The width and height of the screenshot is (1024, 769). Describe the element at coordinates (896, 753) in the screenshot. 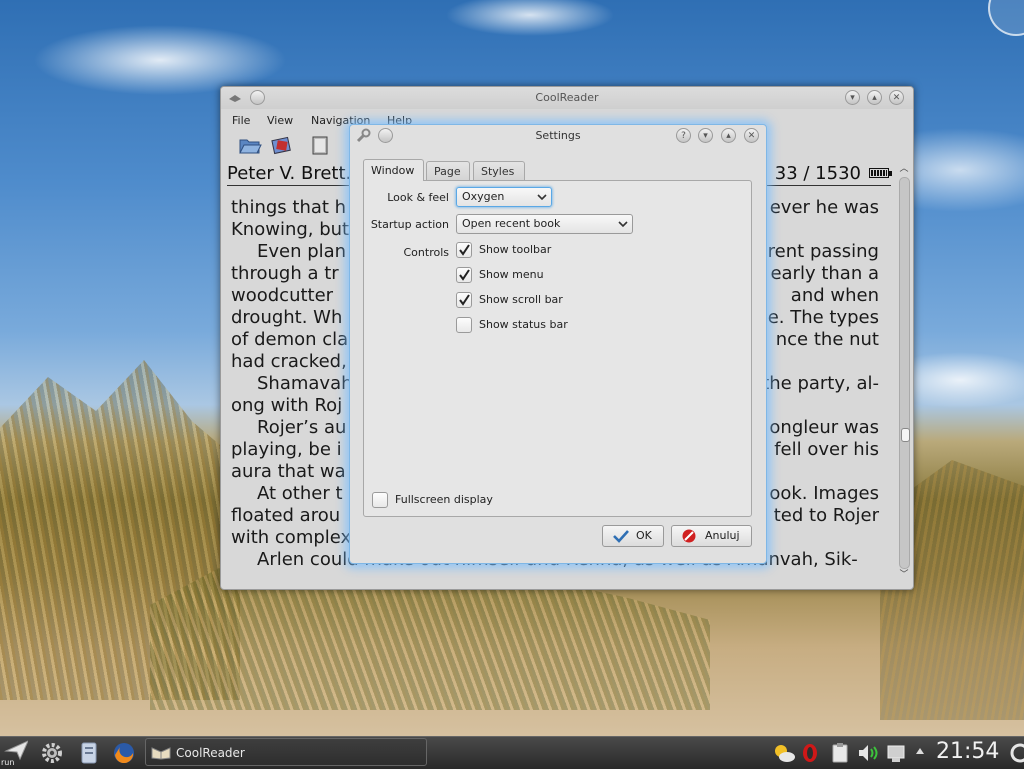

I see `network-icon` at that location.